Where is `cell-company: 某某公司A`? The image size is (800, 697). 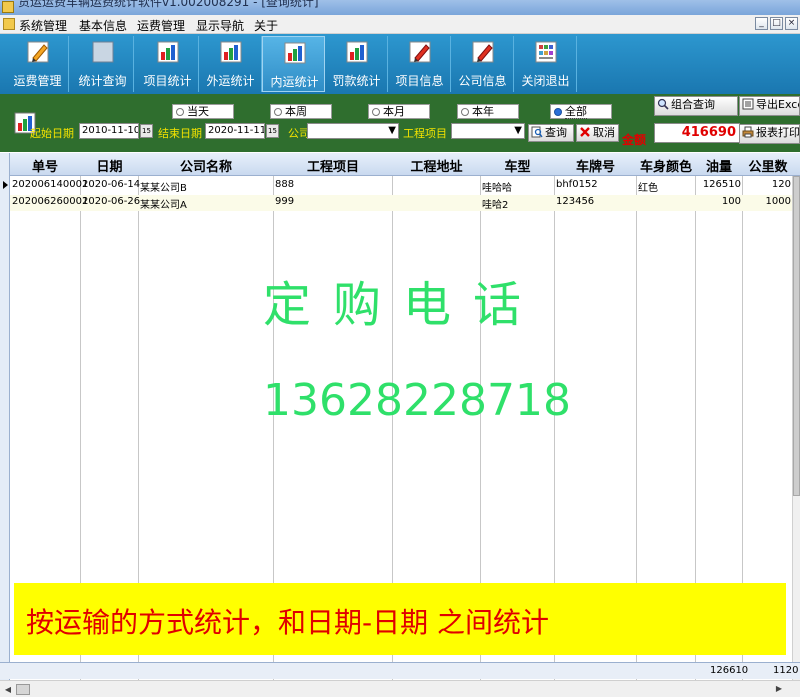
cell-company: 某某公司A is located at coordinates (163, 205).